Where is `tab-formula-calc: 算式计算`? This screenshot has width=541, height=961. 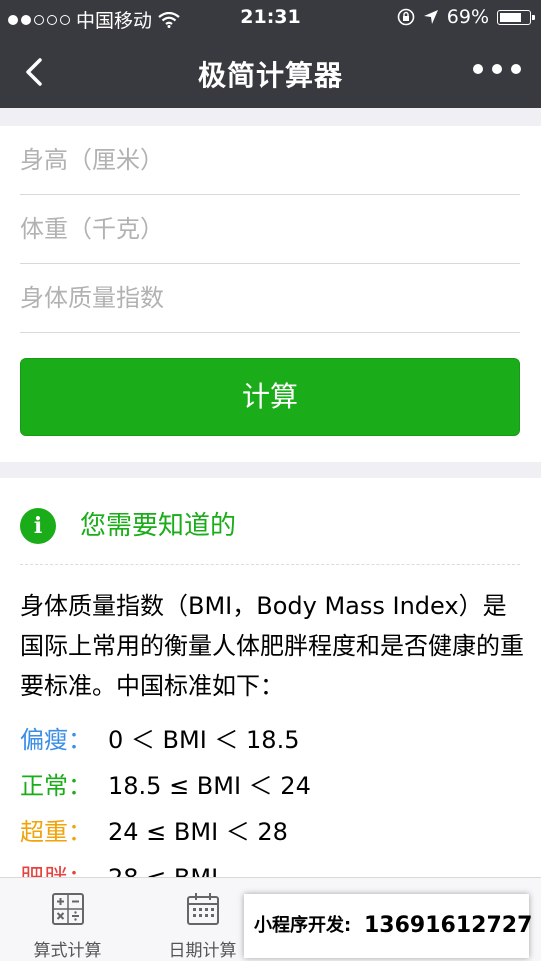
tab-formula-calc: 算式计算 is located at coordinates (67, 919).